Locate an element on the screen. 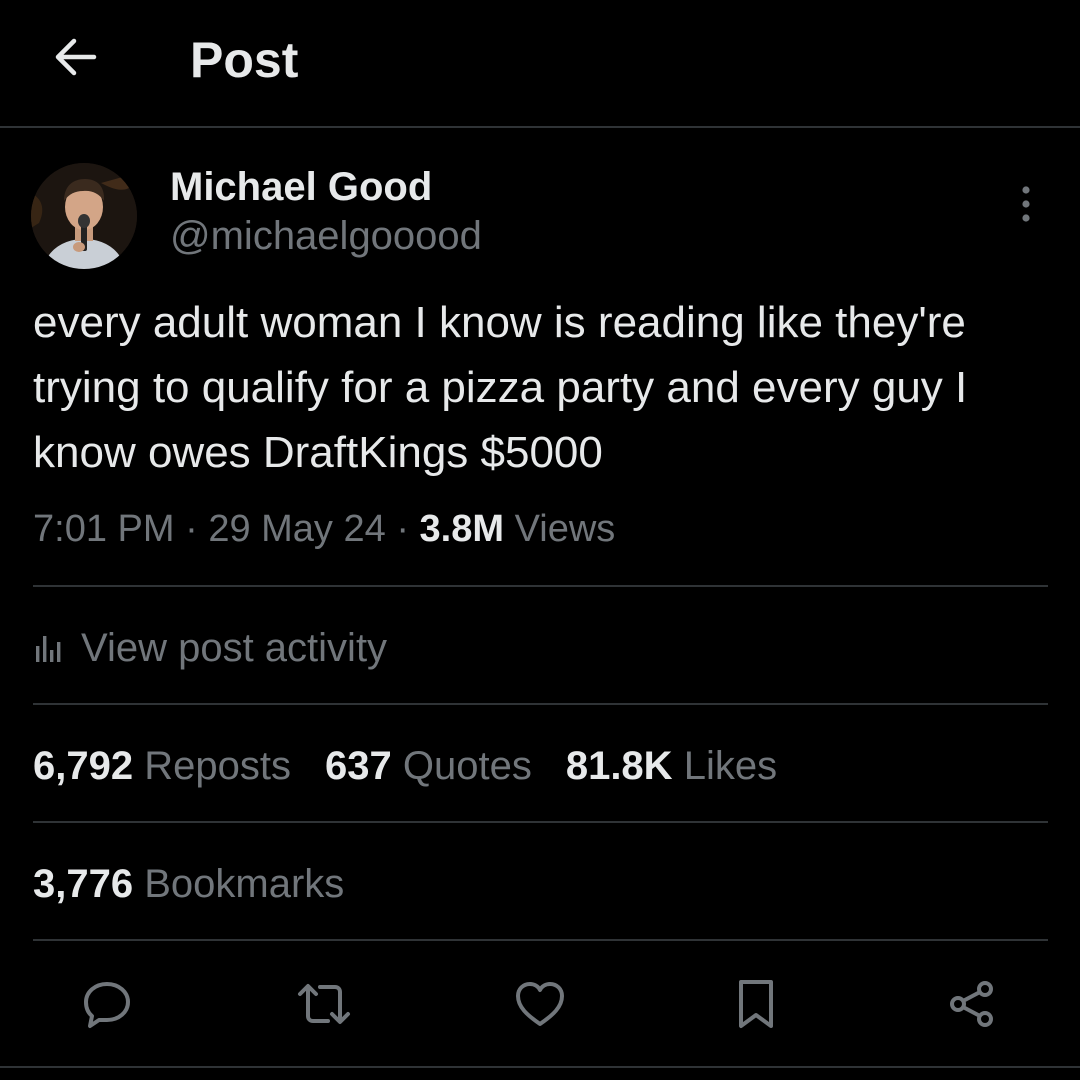 The image size is (1080, 1080). reply-button is located at coordinates (107, 1004).